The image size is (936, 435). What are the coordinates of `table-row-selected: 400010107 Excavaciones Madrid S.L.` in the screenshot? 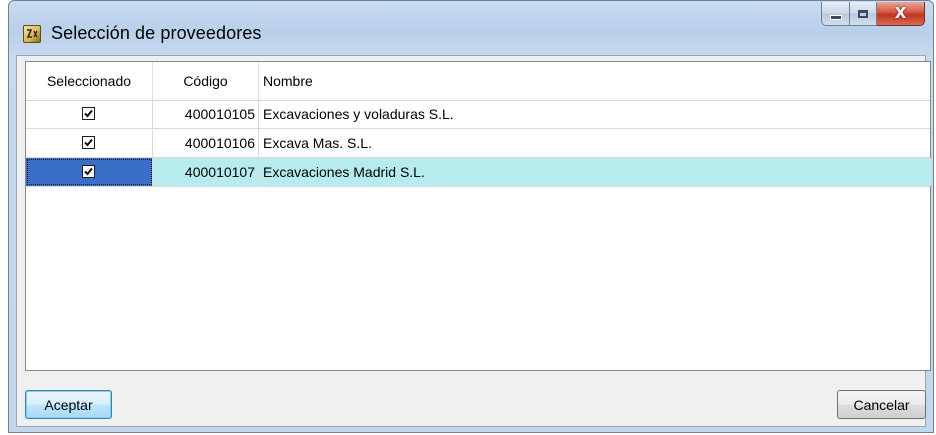 It's located at (478, 172).